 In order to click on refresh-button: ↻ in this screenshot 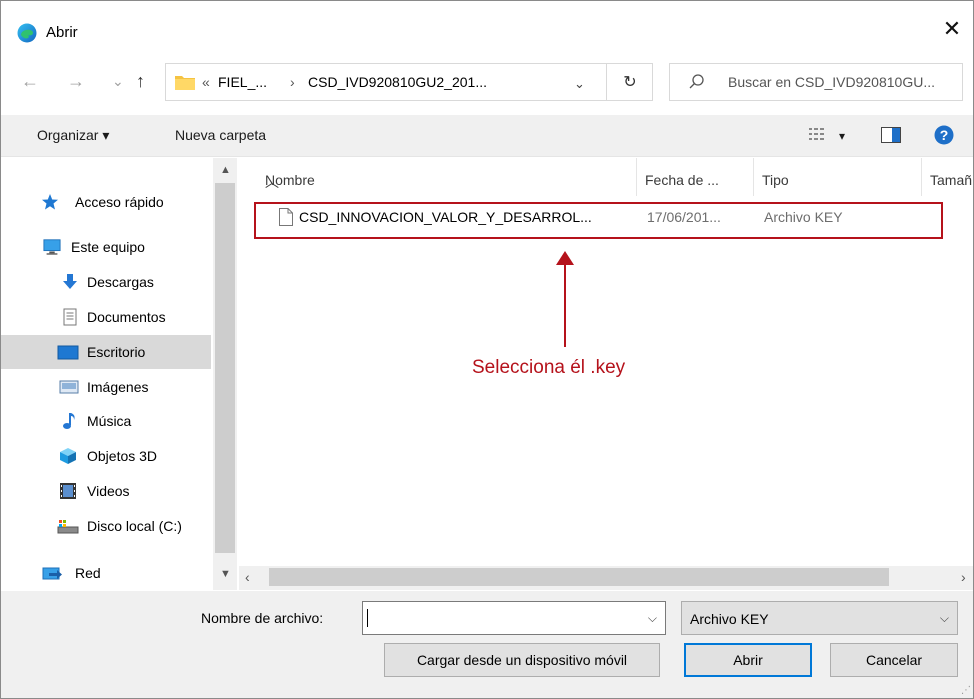, I will do `click(629, 82)`.